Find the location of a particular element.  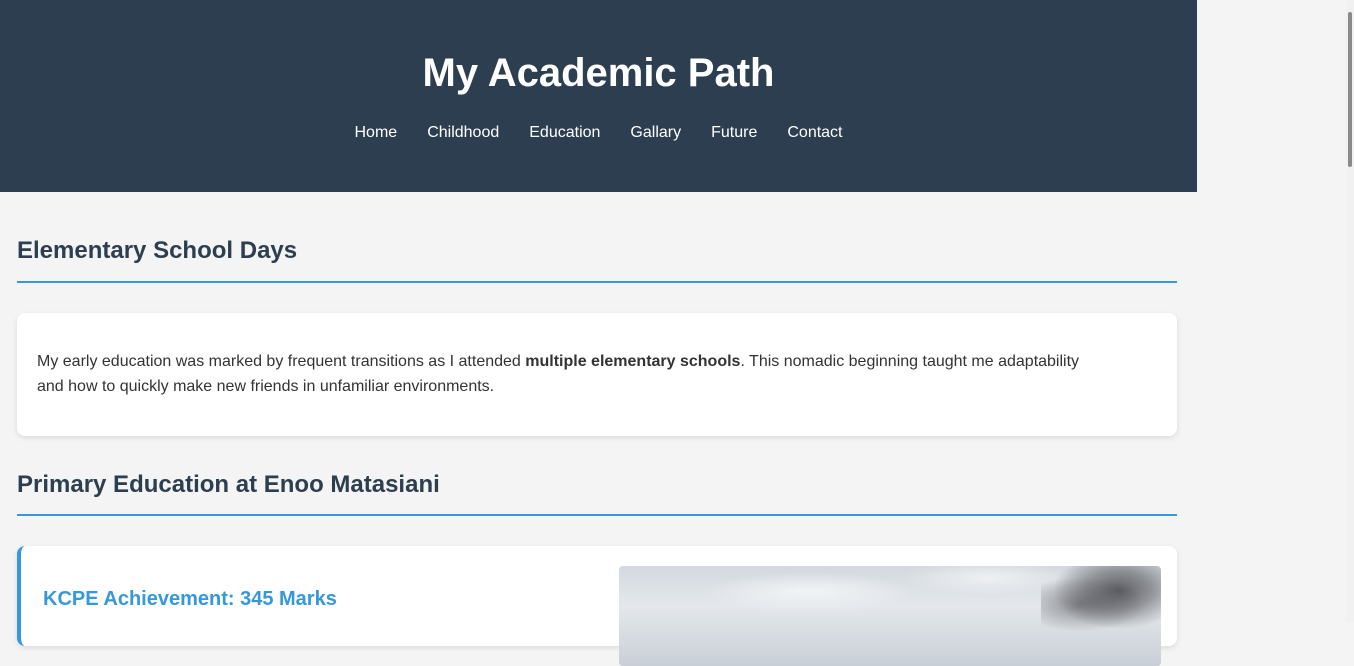

nav-education-link: Education is located at coordinates (564, 133).